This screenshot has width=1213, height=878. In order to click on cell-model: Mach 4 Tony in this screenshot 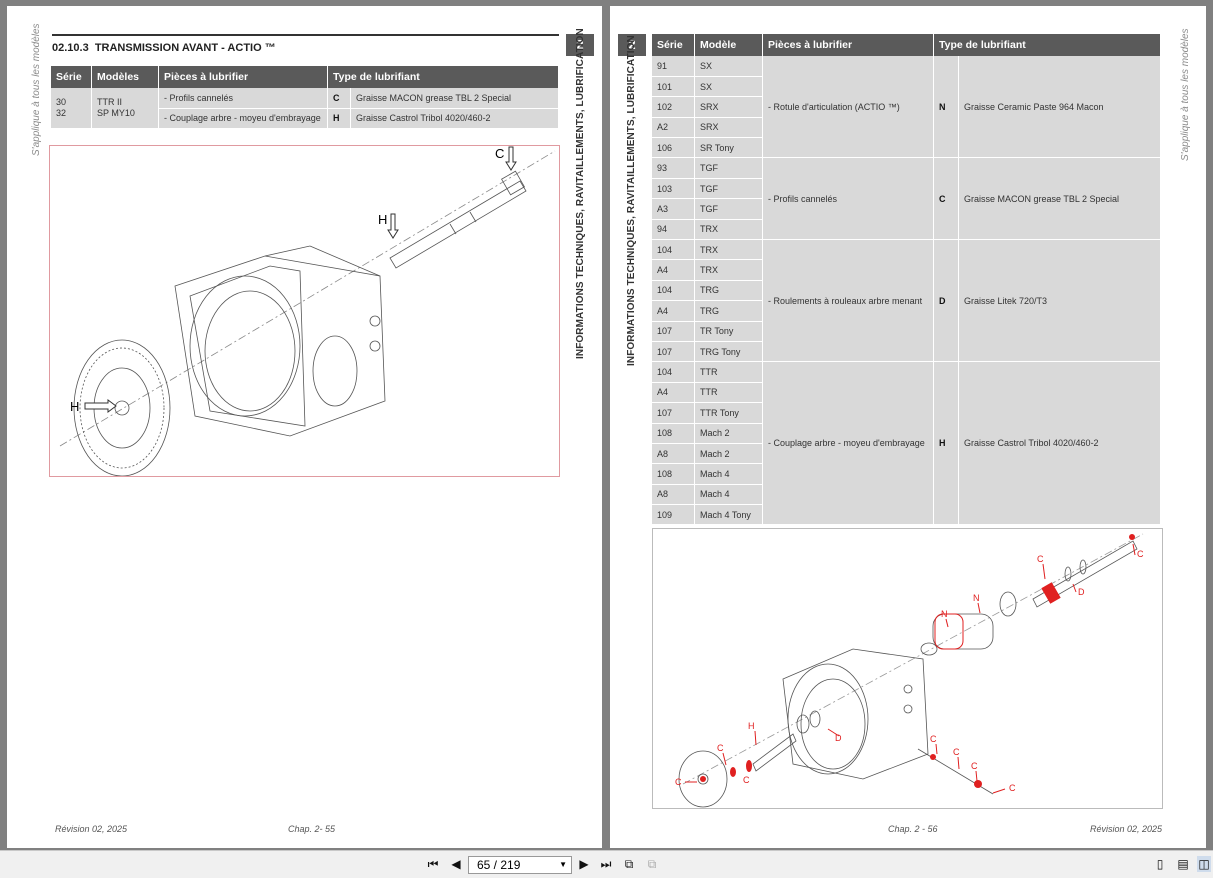, I will do `click(728, 515)`.